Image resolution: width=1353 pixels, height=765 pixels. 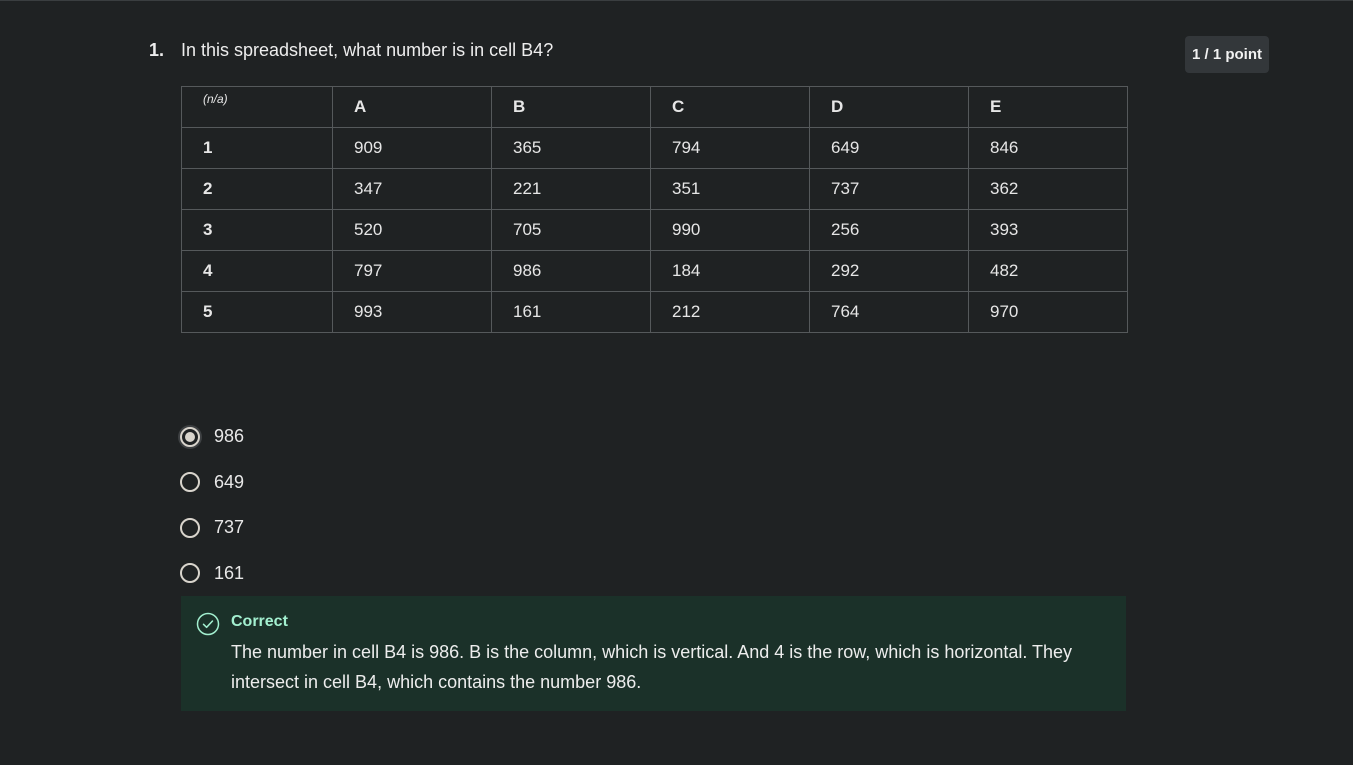 I want to click on table-cell: 184, so click(x=730, y=271).